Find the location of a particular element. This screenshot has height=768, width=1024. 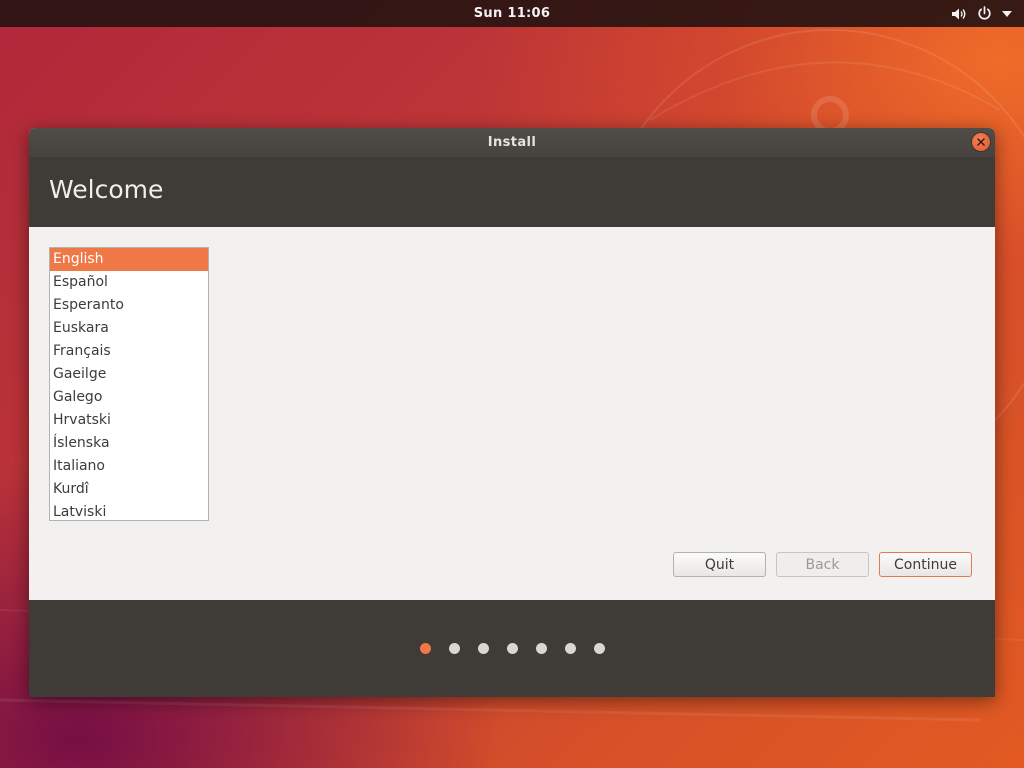

language-item: Kurdî is located at coordinates (129, 489).